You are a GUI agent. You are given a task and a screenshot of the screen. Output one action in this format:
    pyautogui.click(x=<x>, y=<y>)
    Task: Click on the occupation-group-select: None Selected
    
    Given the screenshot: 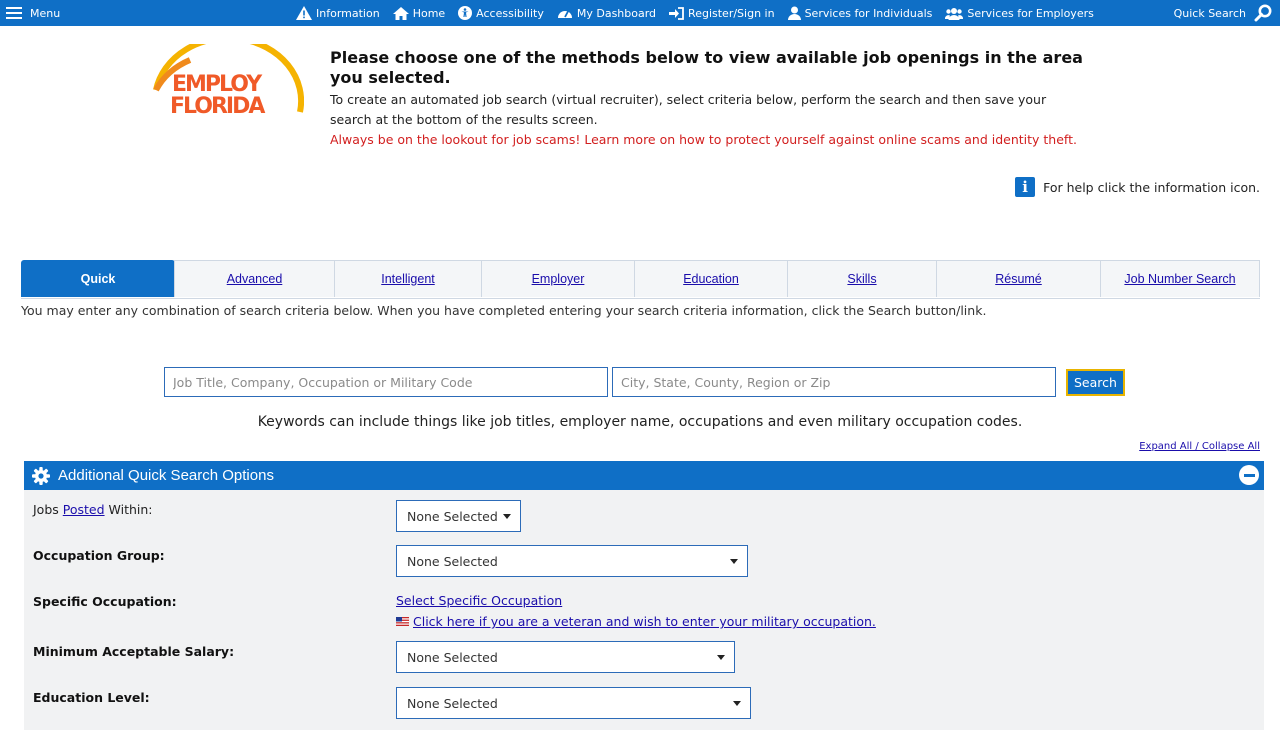 What is the action you would take?
    pyautogui.click(x=572, y=561)
    